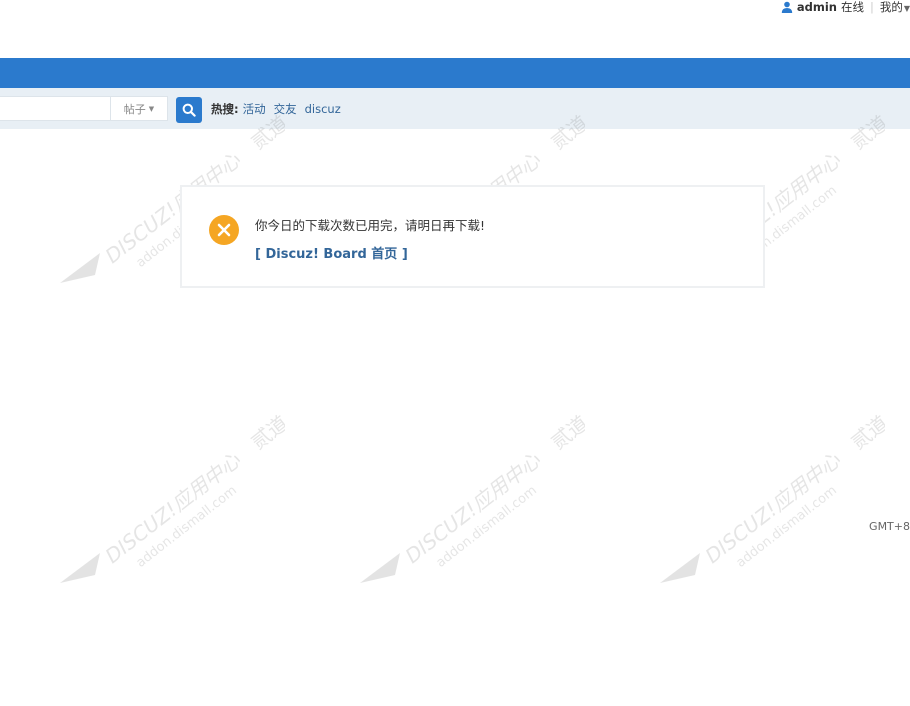 The image size is (910, 706). What do you see at coordinates (55, 108) in the screenshot?
I see `search-input` at bounding box center [55, 108].